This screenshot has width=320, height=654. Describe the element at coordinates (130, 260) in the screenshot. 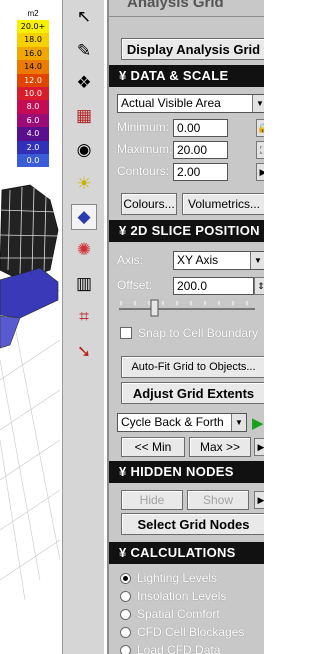

I see `axis-label: Axis:` at that location.